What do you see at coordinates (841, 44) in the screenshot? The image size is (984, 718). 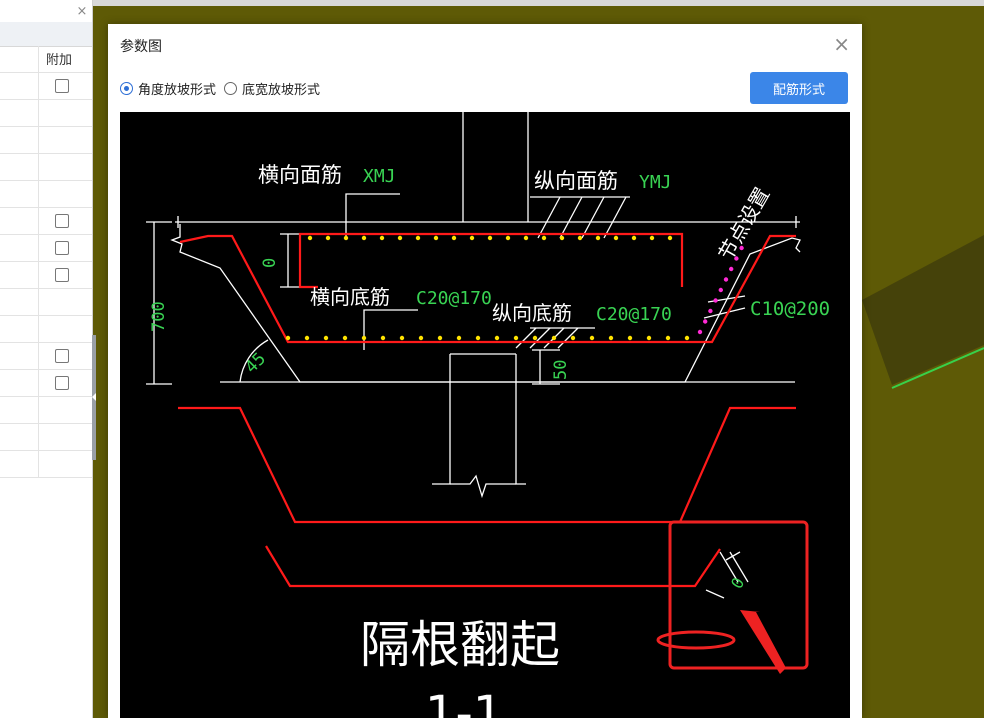 I see `dialog-close-icon: ×` at bounding box center [841, 44].